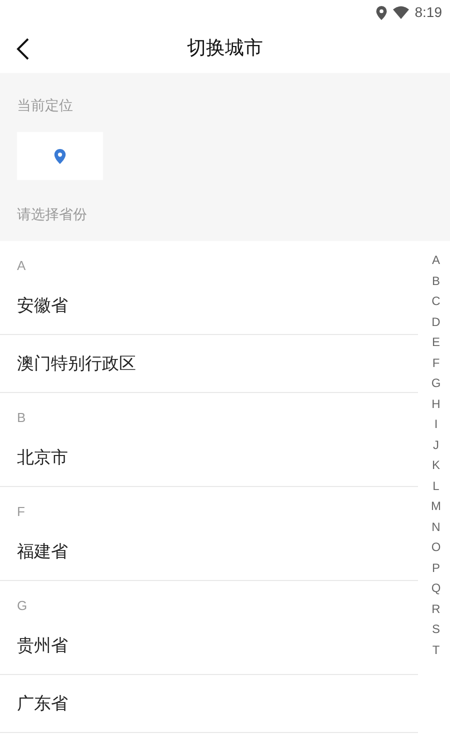  What do you see at coordinates (209, 646) in the screenshot?
I see `province-item: 贵州省` at bounding box center [209, 646].